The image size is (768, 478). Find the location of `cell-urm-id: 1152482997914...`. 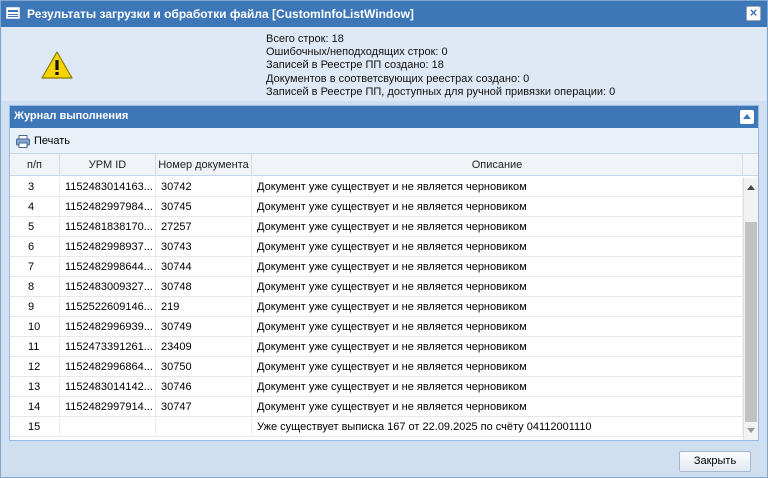

cell-urm-id: 1152482997914... is located at coordinates (108, 407).